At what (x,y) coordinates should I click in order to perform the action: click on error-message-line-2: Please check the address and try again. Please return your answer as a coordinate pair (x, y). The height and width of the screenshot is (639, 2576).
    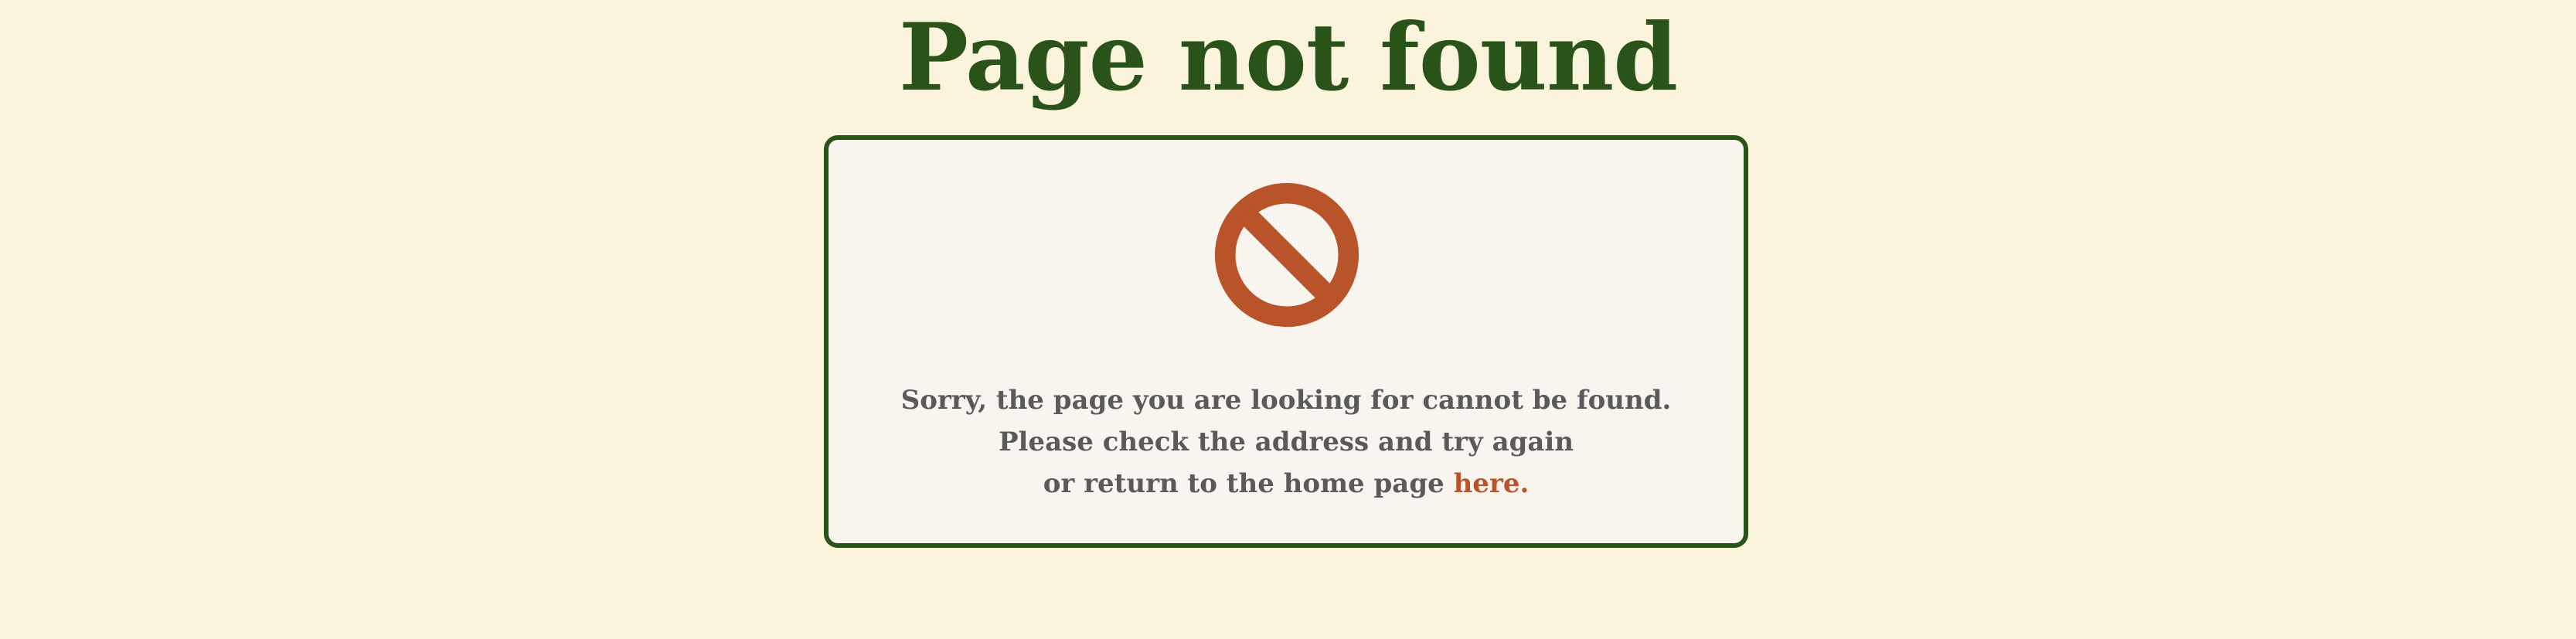
    Looking at the image, I should click on (1286, 442).